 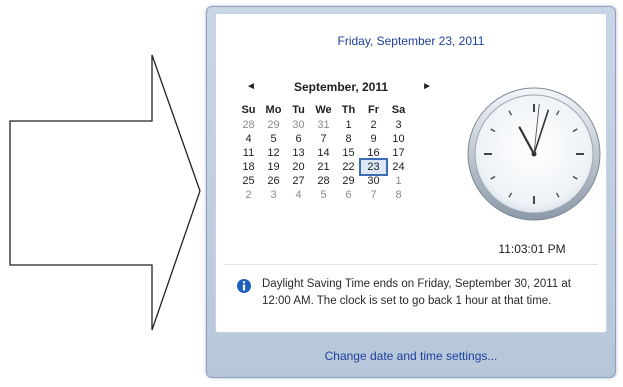 I want to click on calendar-day: 19, so click(x=273, y=167).